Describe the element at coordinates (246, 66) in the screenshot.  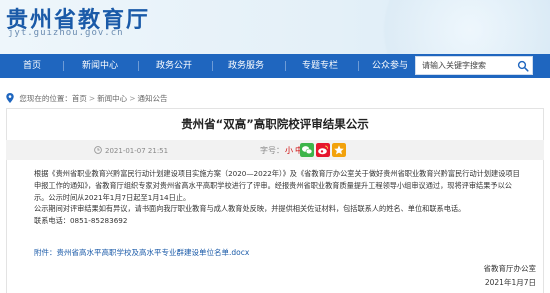
I see `nav-item-gov-services: 政务服务` at that location.